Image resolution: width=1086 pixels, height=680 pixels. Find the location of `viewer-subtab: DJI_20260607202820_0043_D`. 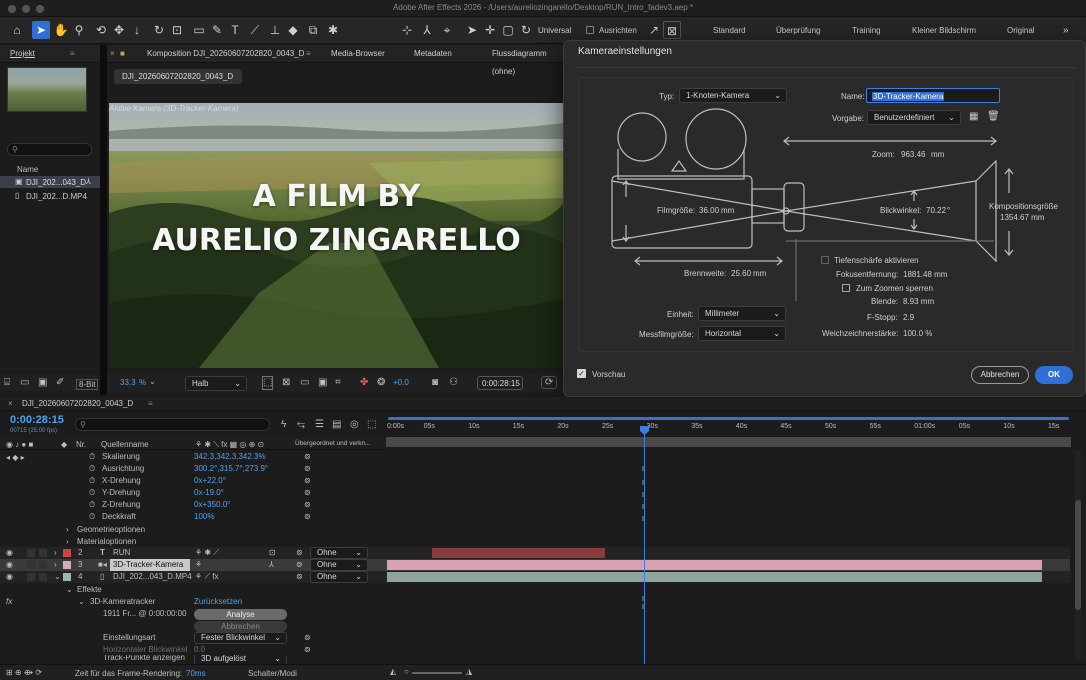

viewer-subtab: DJI_20260607202820_0043_D is located at coordinates (178, 76).